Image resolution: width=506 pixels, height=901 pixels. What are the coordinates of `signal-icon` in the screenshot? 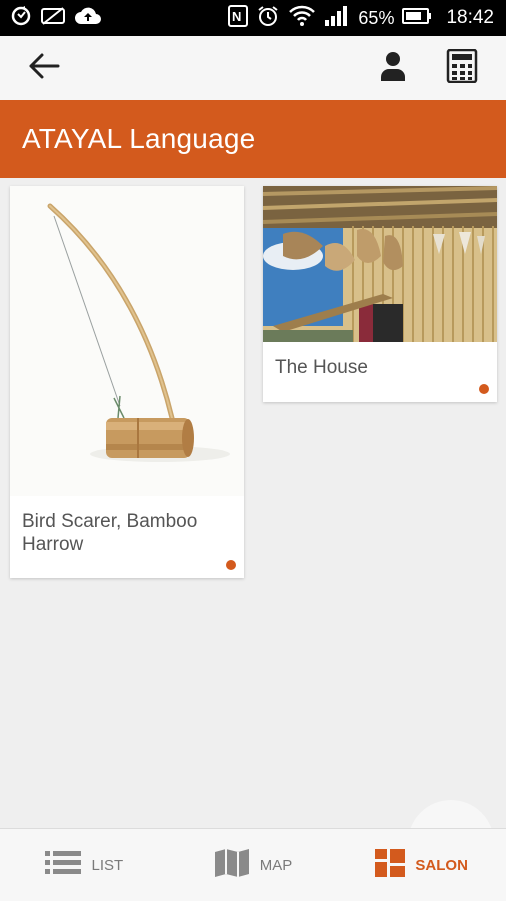 It's located at (337, 18).